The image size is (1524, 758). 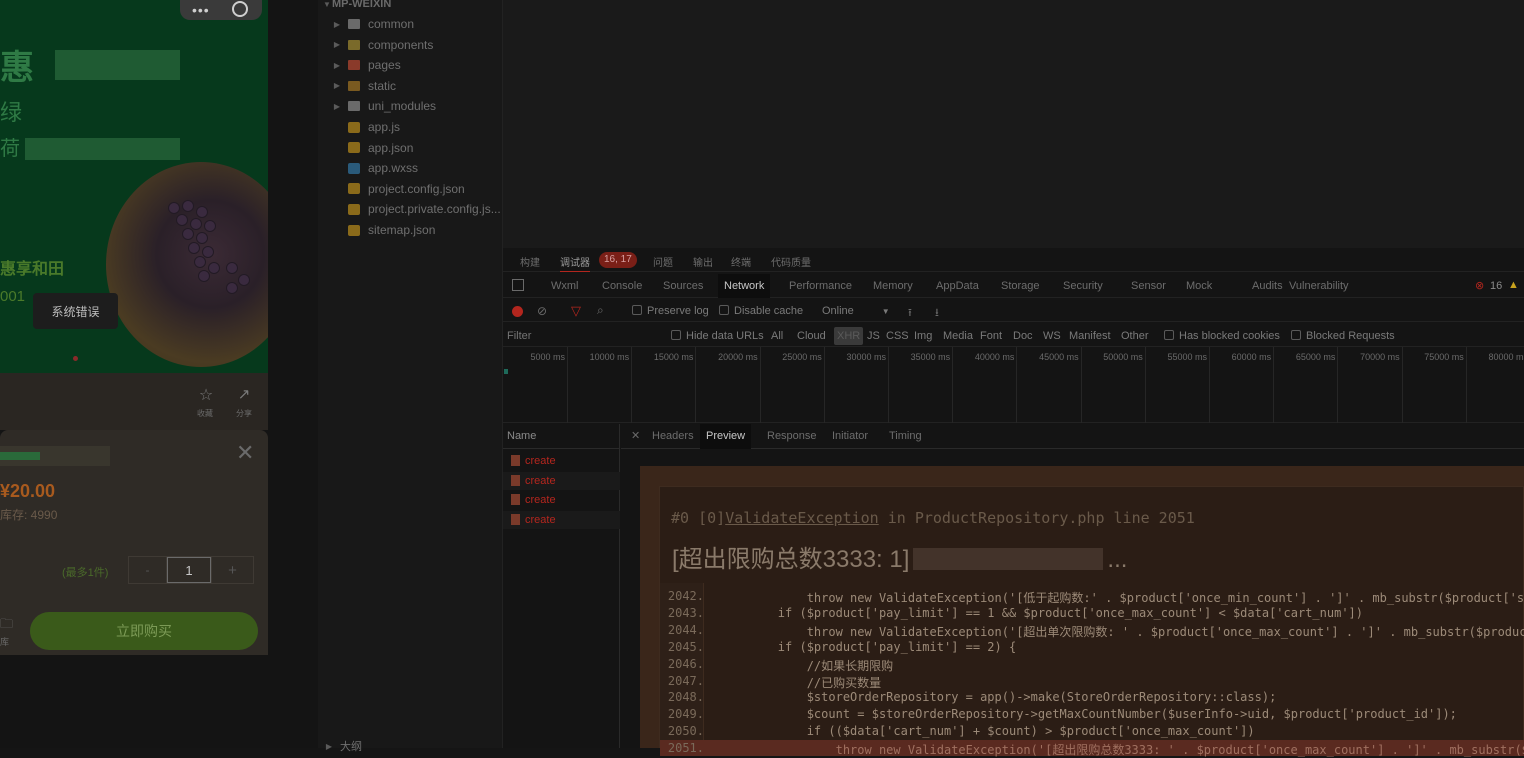 I want to click on devtools-tab: Console, so click(x=622, y=286).